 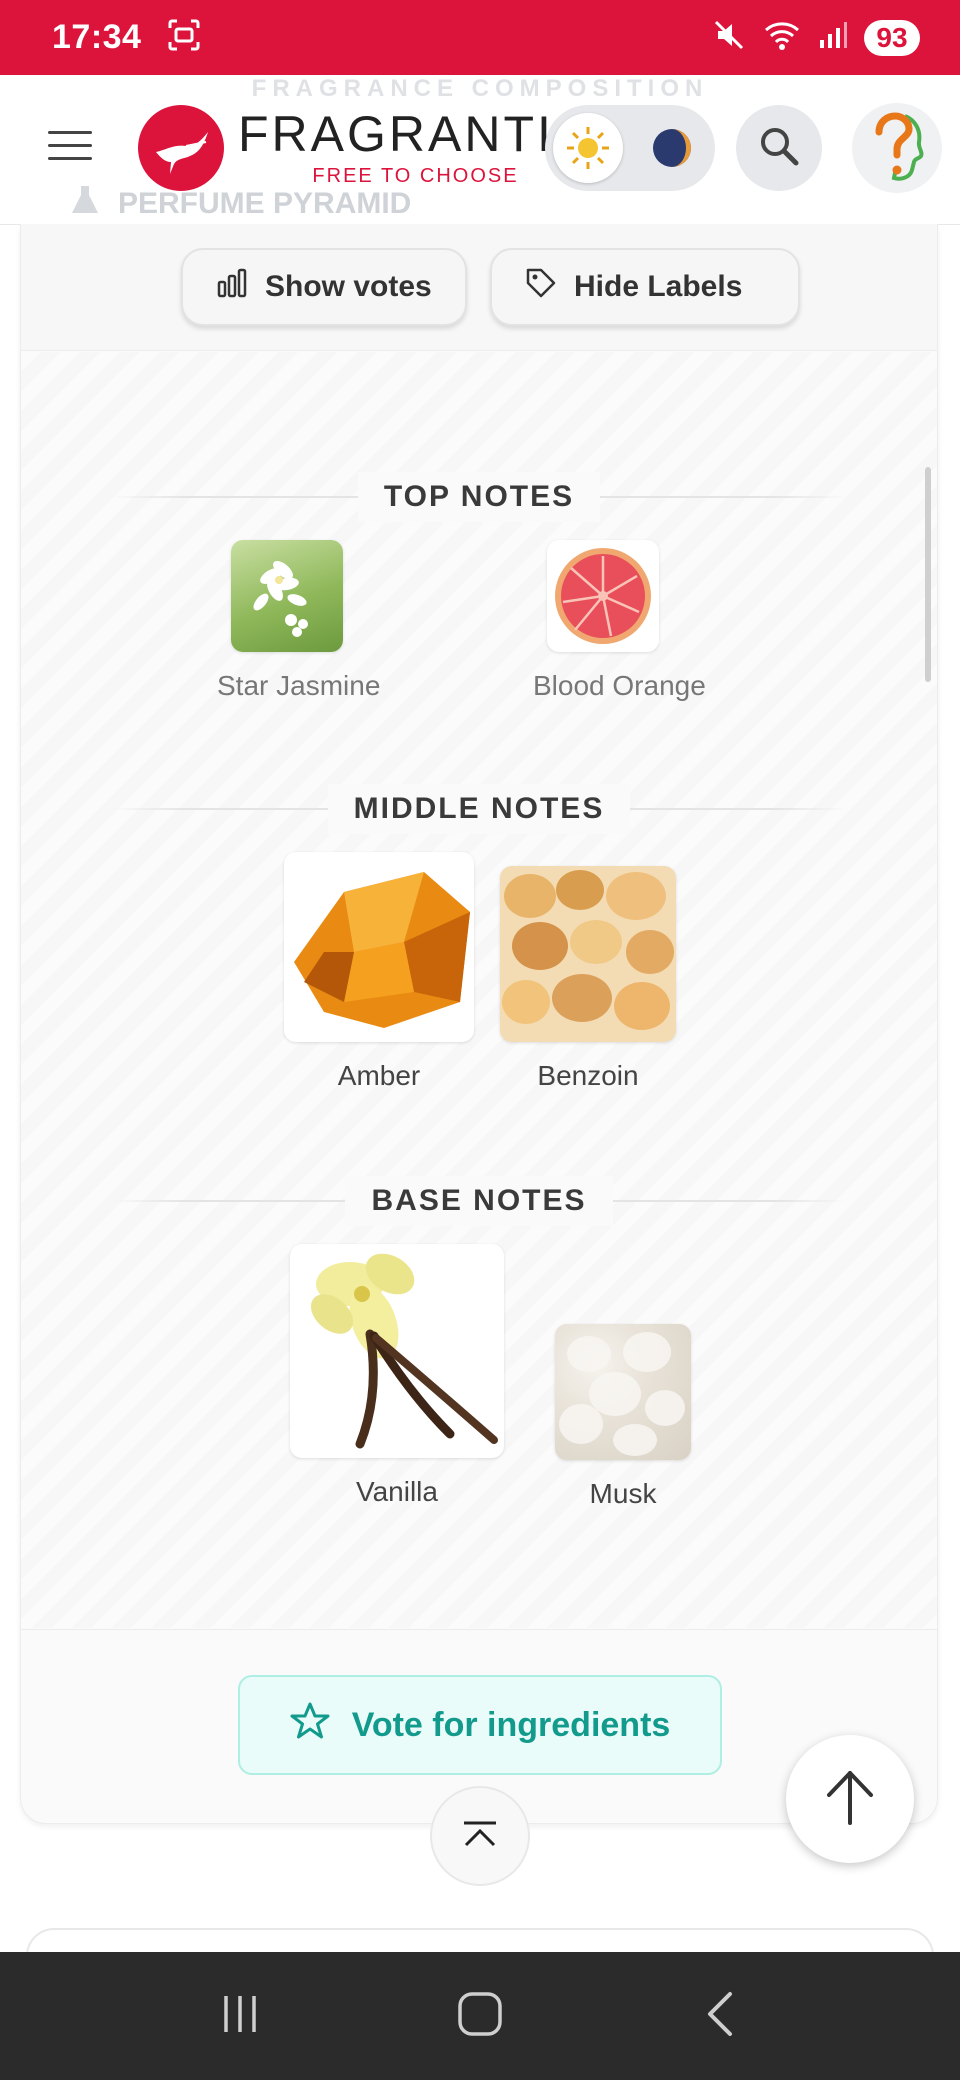 I want to click on bar-chart-icon, so click(x=232, y=287).